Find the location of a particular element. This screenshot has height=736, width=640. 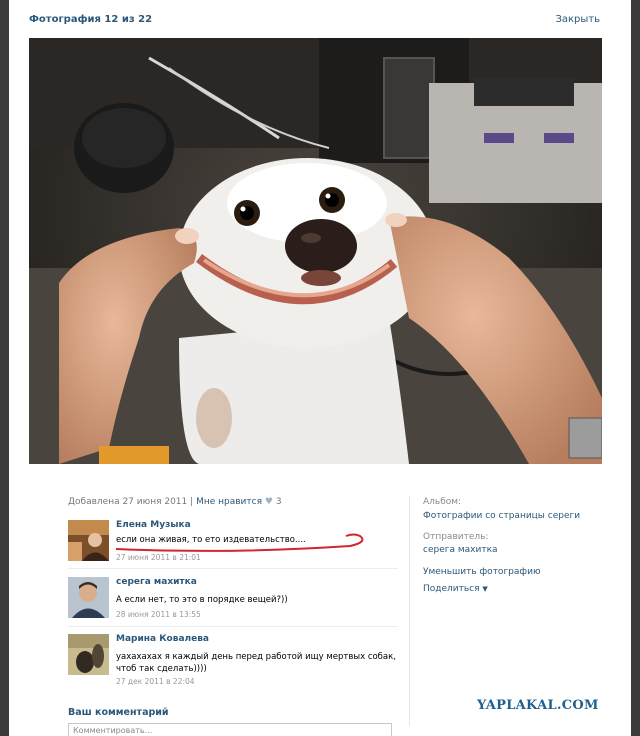

share-menu: Поделиться ▼ is located at coordinates (455, 589).